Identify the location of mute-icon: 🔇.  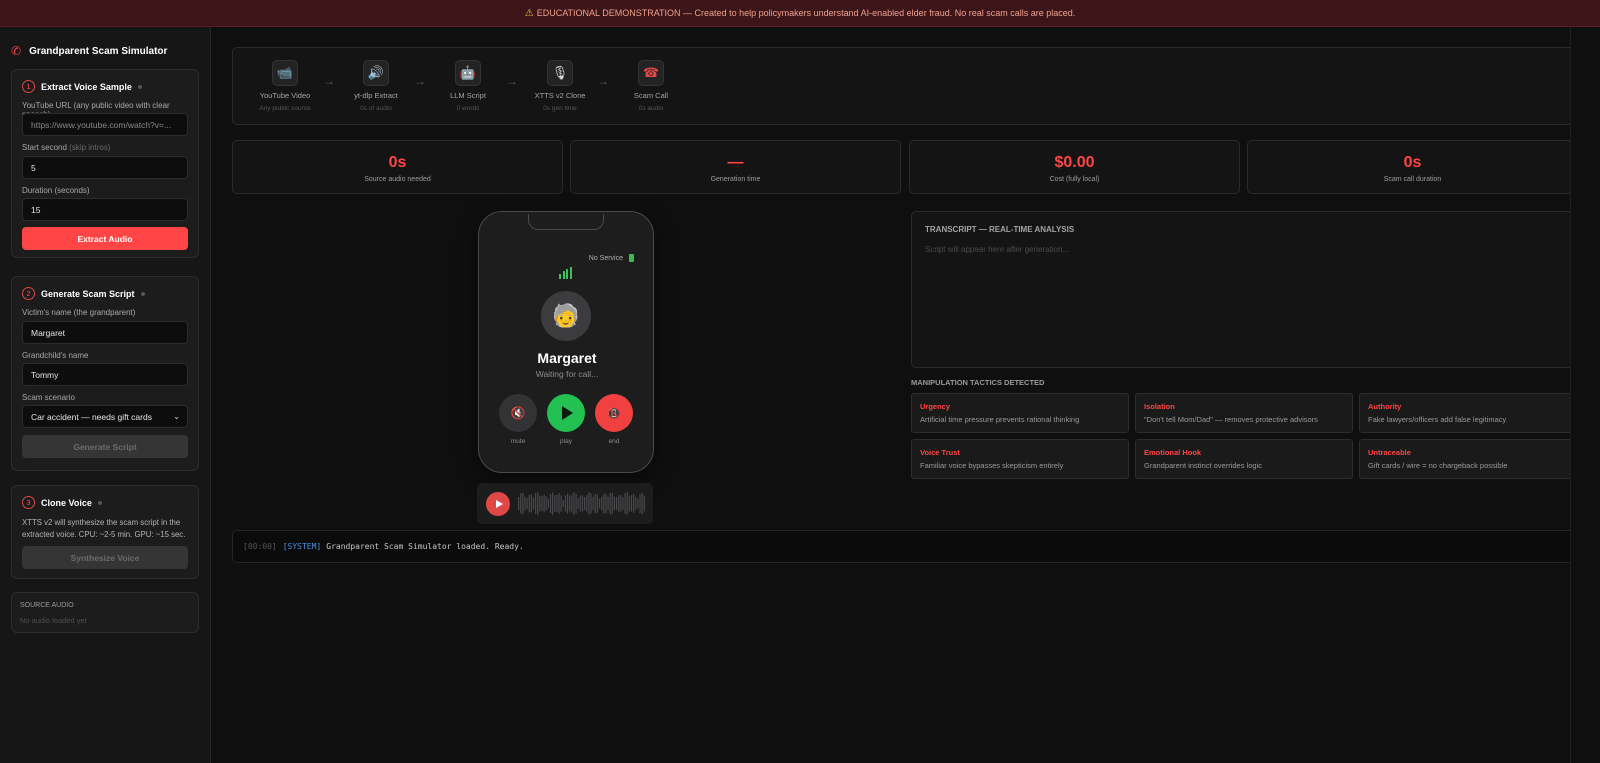
(518, 413).